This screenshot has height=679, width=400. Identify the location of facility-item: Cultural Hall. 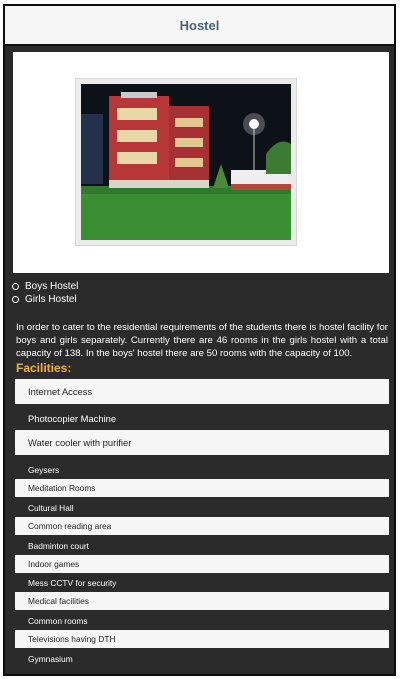
(51, 507).